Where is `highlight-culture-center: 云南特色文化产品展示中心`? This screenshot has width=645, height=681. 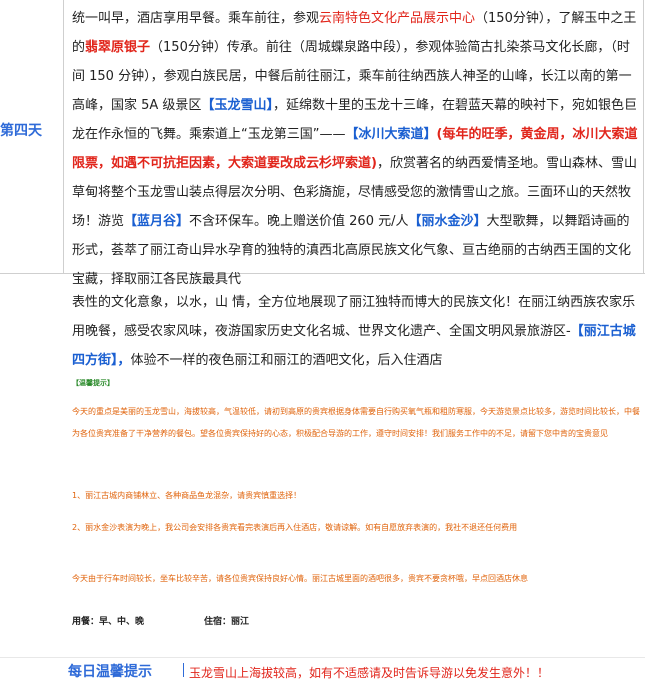 highlight-culture-center: 云南特色文化产品展示中心 is located at coordinates (397, 18).